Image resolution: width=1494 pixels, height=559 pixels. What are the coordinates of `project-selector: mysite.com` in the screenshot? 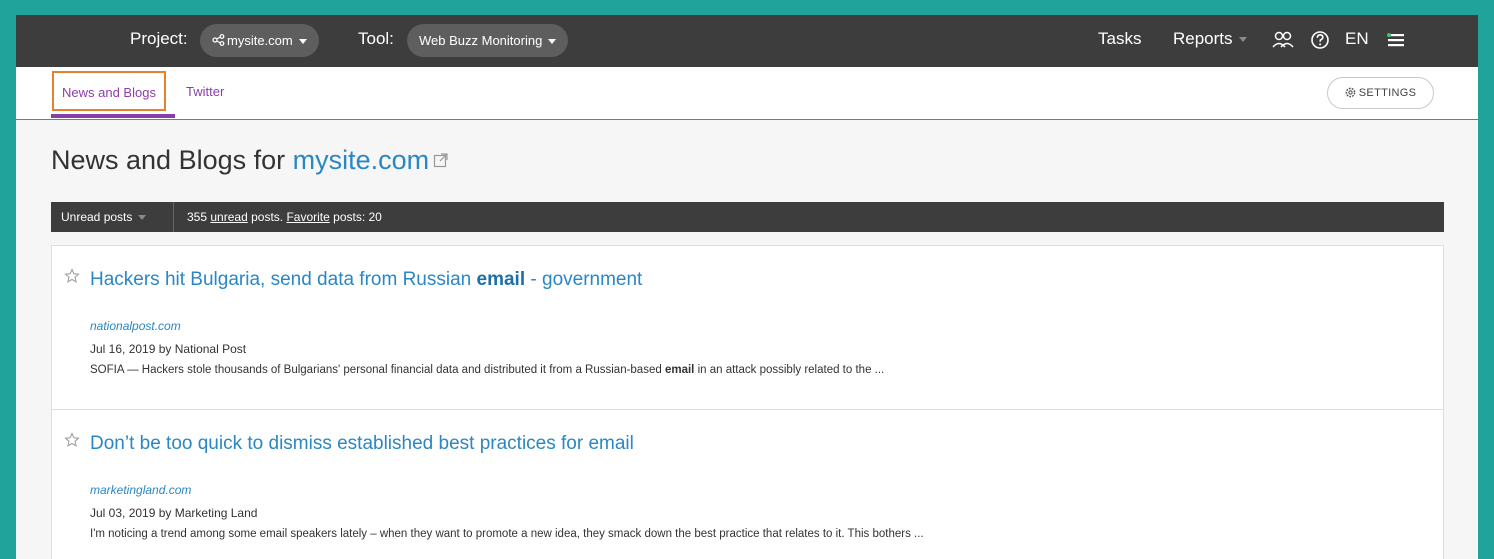 It's located at (259, 40).